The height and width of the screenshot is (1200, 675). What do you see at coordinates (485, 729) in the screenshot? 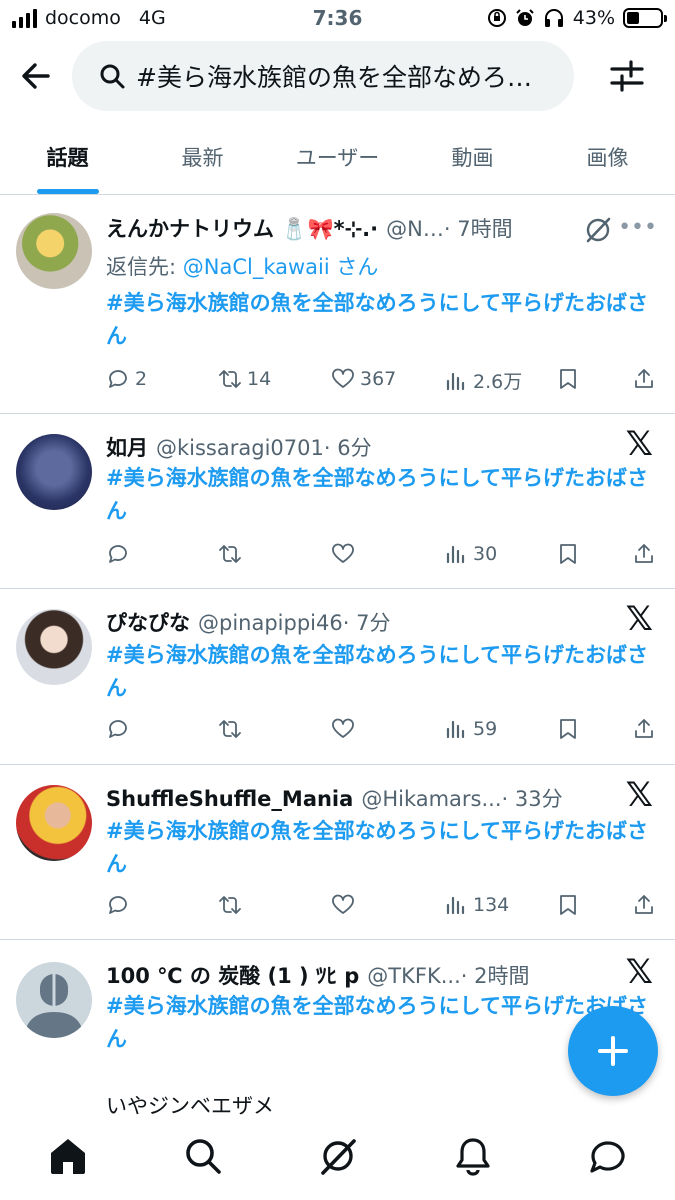
I see `view-count: 59` at bounding box center [485, 729].